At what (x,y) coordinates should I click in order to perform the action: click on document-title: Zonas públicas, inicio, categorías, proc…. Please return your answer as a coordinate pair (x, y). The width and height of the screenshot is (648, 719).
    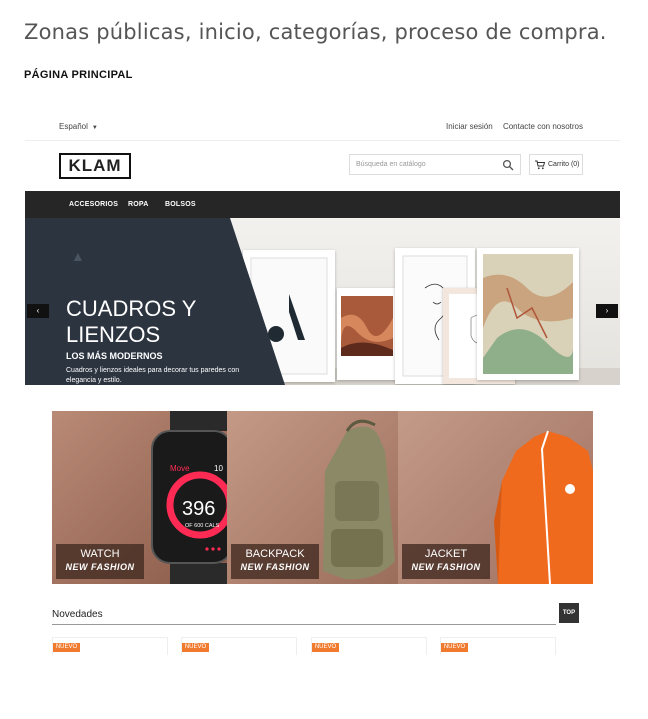
    Looking at the image, I should click on (315, 32).